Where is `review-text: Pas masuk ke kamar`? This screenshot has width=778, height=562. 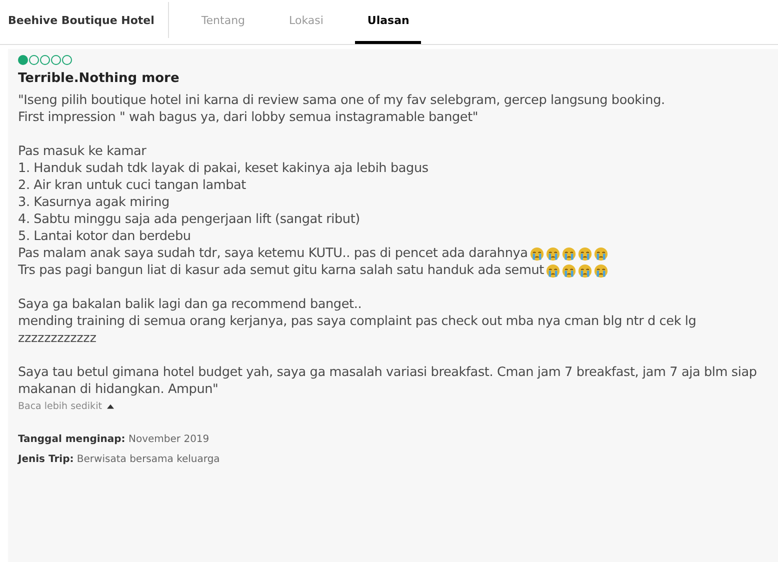 review-text: Pas masuk ke kamar is located at coordinates (82, 151).